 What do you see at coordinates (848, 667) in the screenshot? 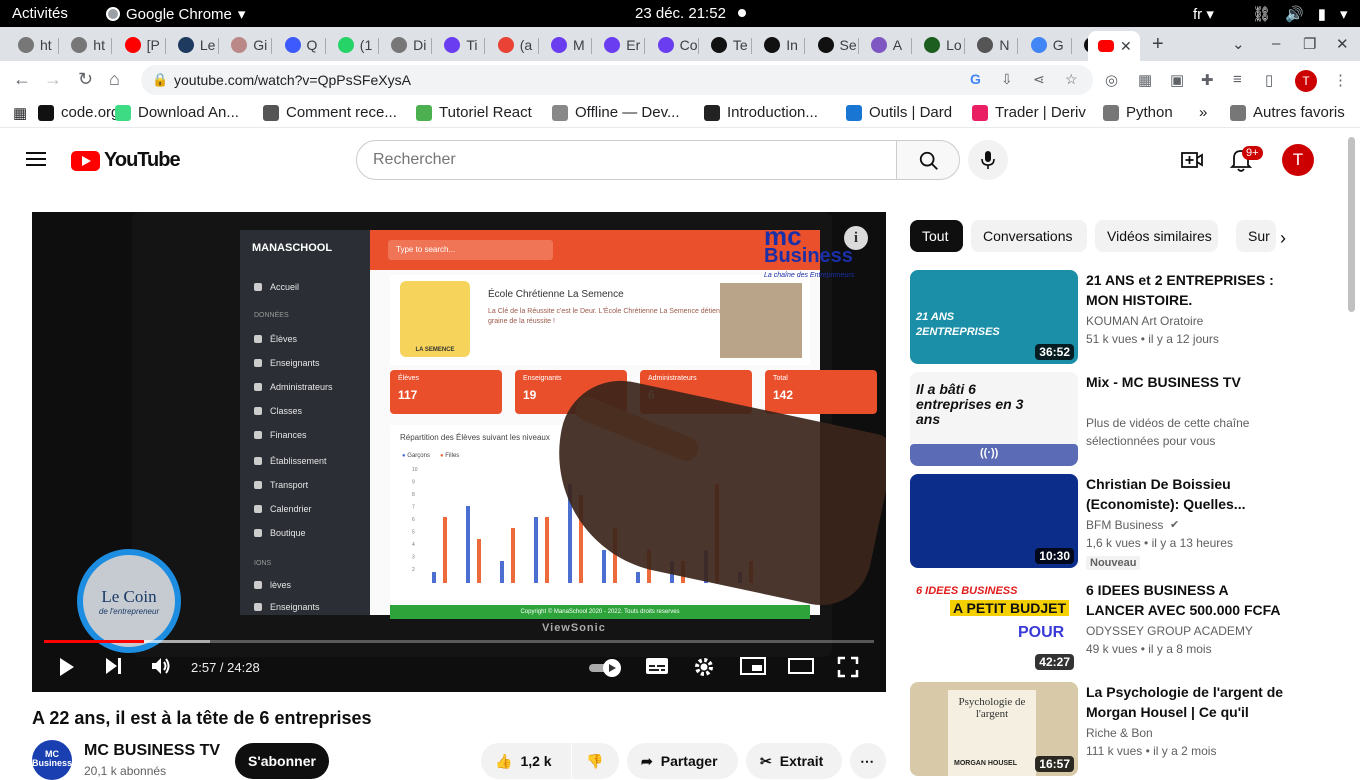
I see `fullscreen-icon` at bounding box center [848, 667].